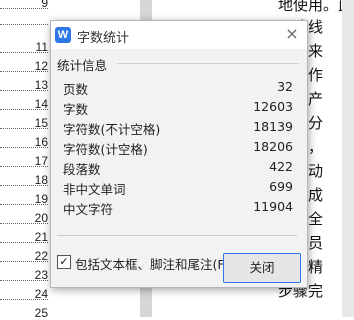 The height and width of the screenshot is (320, 354). Describe the element at coordinates (152, 263) in the screenshot. I see `include-textbox-footnotes-label: 包括文本框、脚注和尾注(F)` at that location.